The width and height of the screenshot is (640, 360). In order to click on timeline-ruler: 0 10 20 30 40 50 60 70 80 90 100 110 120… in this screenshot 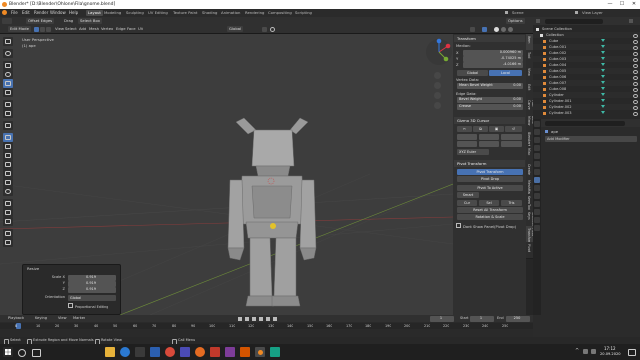, I will do `click(266, 326)`.